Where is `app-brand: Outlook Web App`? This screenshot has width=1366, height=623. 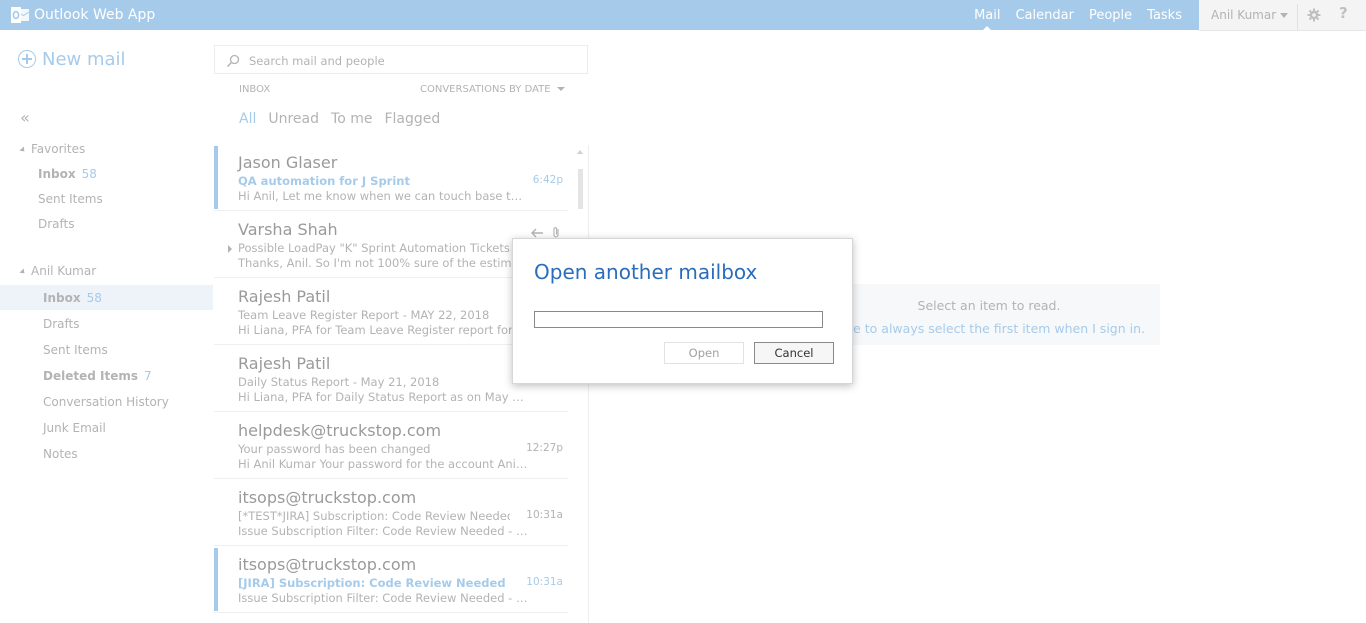
app-brand: Outlook Web App is located at coordinates (82, 15).